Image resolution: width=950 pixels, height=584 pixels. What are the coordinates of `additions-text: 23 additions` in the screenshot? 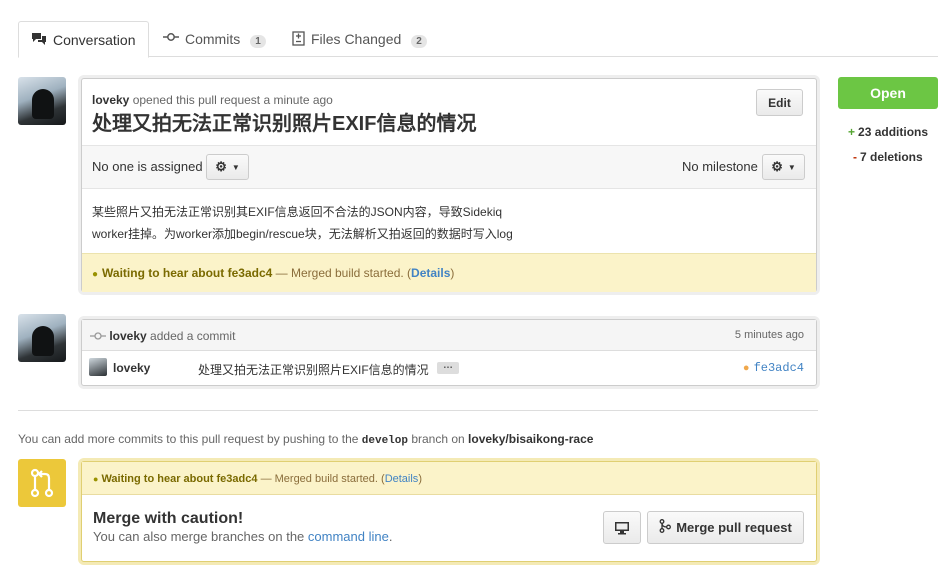 It's located at (893, 132).